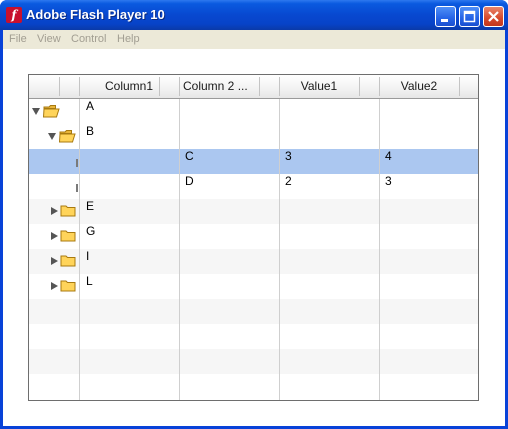 Image resolution: width=508 pixels, height=429 pixels. What do you see at coordinates (88, 39) in the screenshot?
I see `menu-control: Control` at bounding box center [88, 39].